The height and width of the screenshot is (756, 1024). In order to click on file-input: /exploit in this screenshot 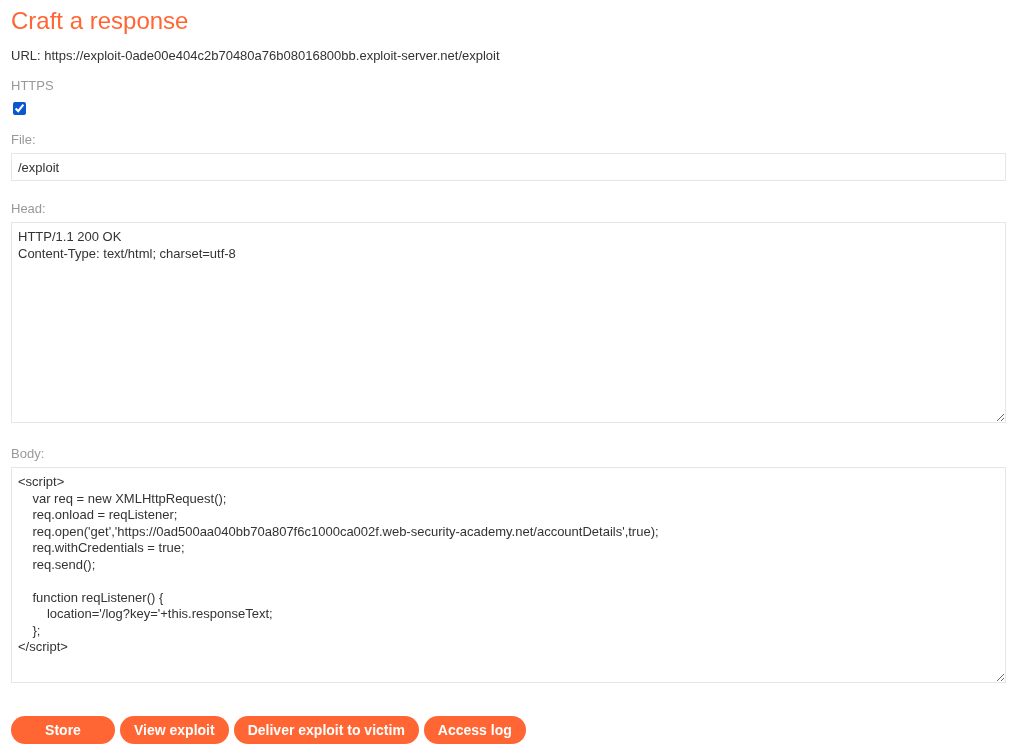, I will do `click(508, 167)`.